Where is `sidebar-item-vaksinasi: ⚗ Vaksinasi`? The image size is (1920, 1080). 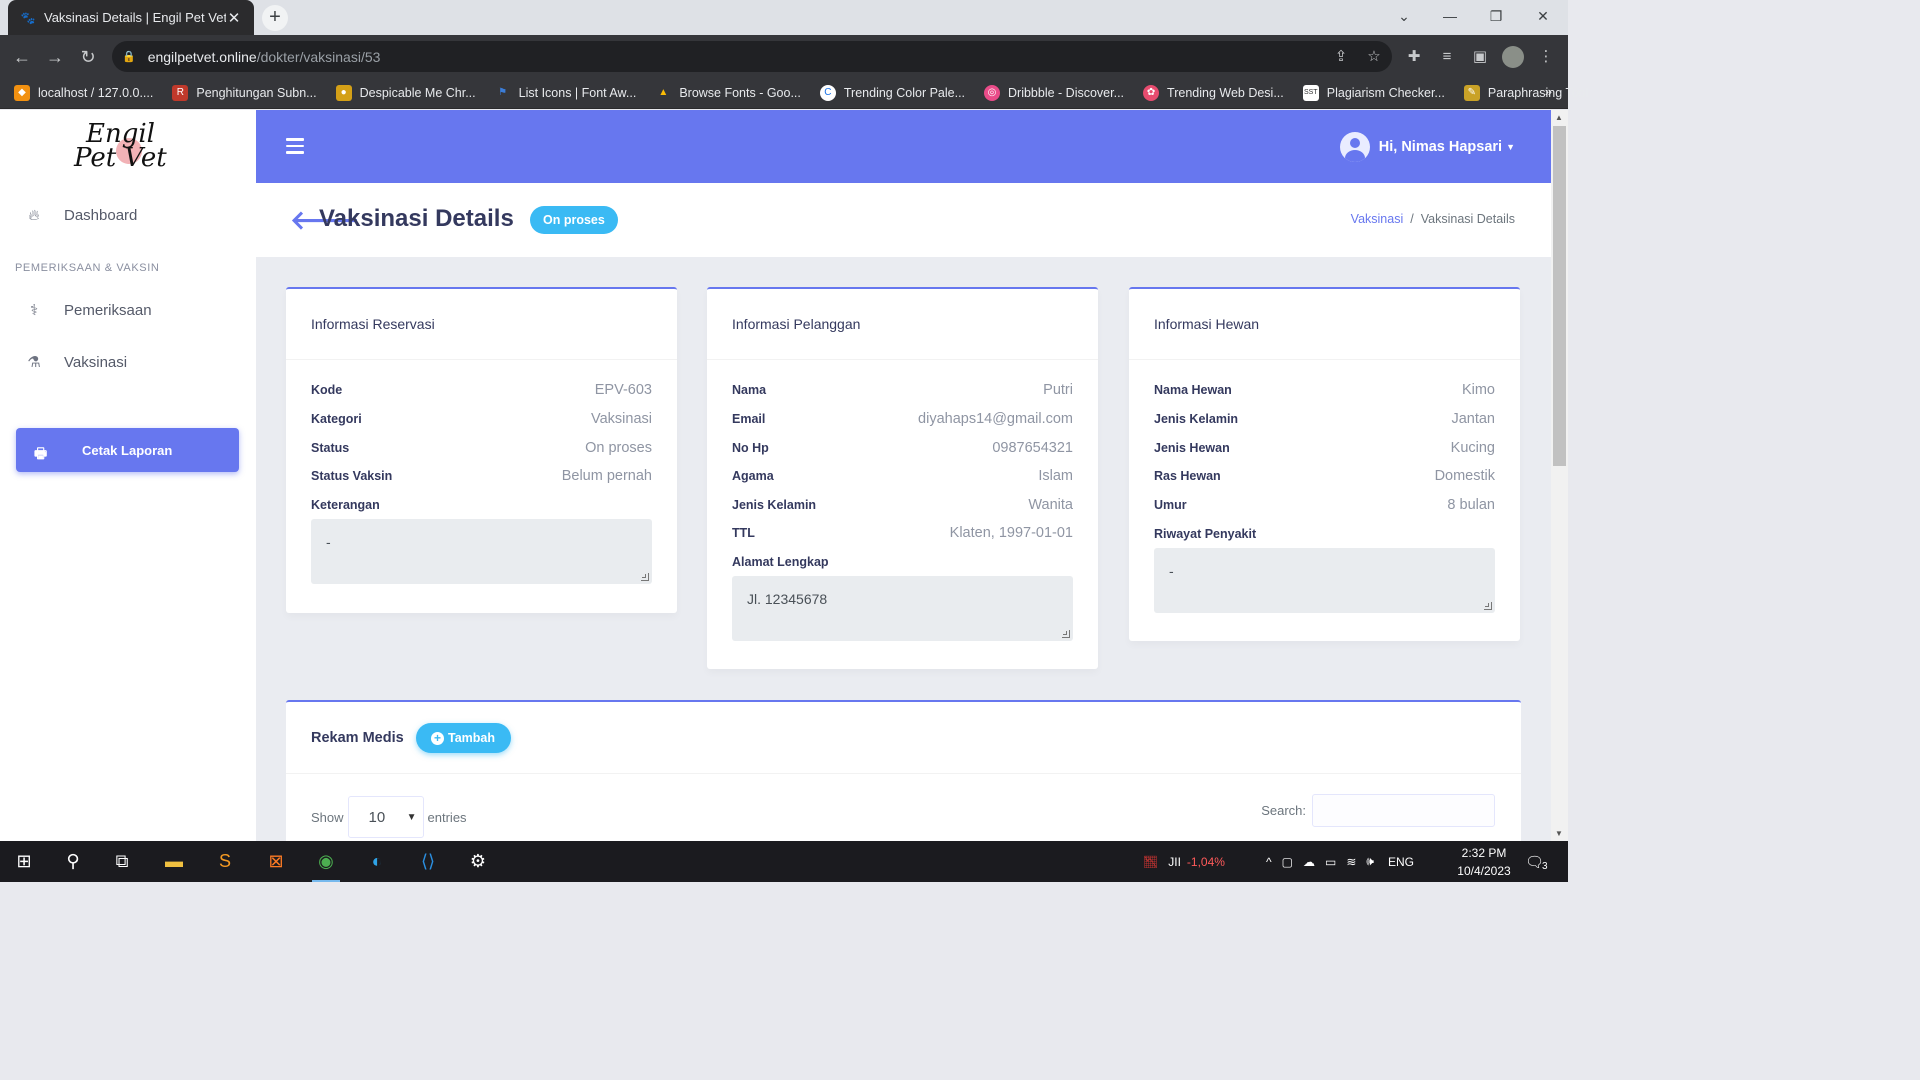
sidebar-item-vaksinasi: ⚗ Vaksinasi is located at coordinates (128, 362).